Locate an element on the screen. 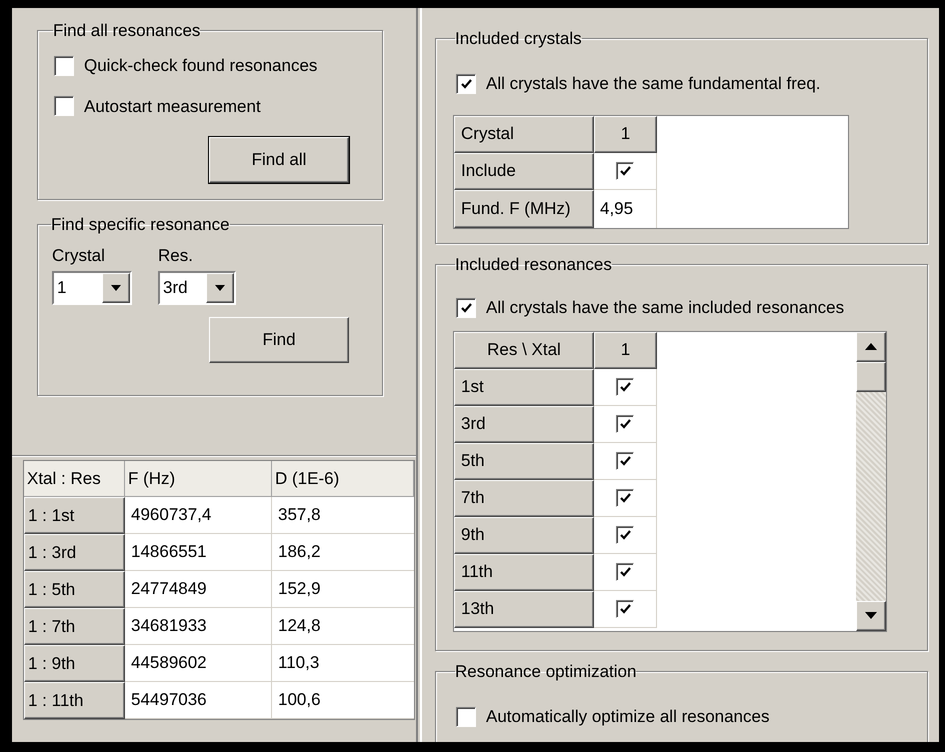 The height and width of the screenshot is (752, 945). dropdown: 3rd is located at coordinates (197, 287).